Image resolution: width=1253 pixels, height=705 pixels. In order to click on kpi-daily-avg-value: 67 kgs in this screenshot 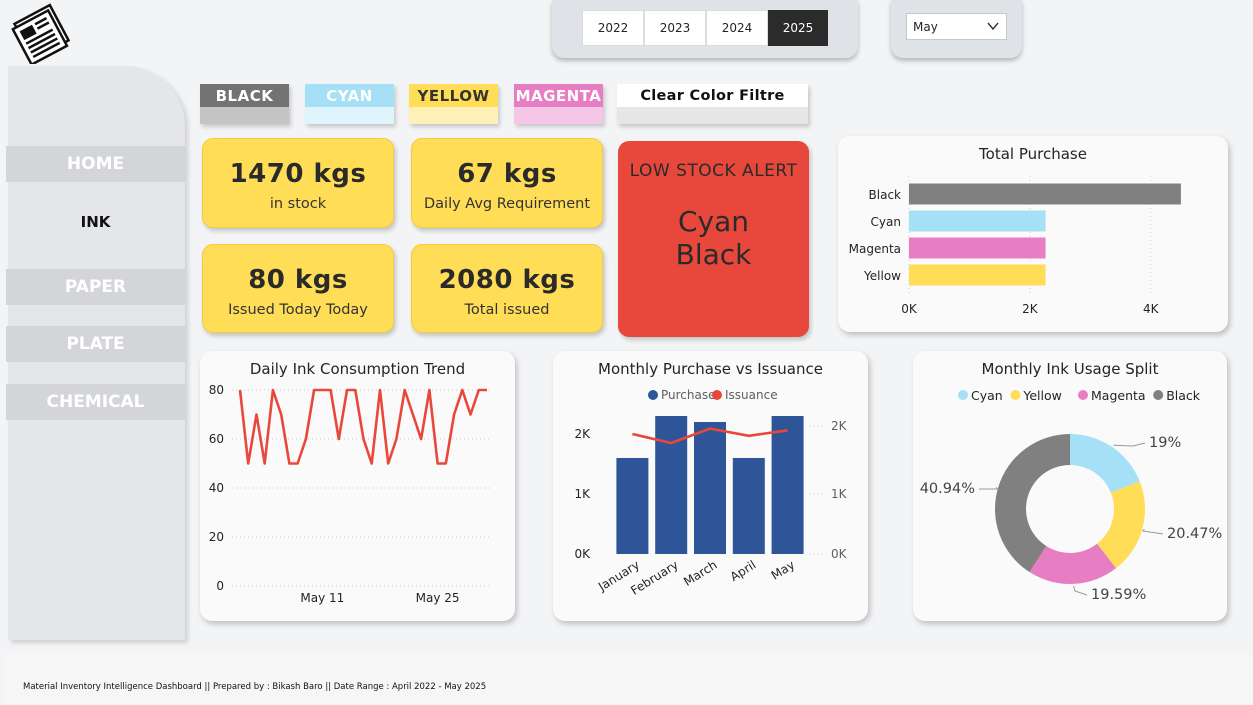, I will do `click(507, 174)`.